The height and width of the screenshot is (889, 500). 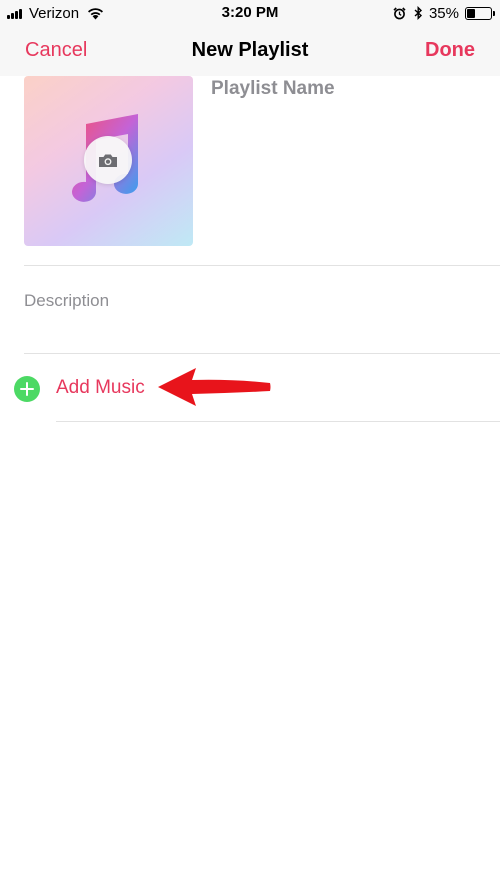 I want to click on battery-icon, so click(x=480, y=13).